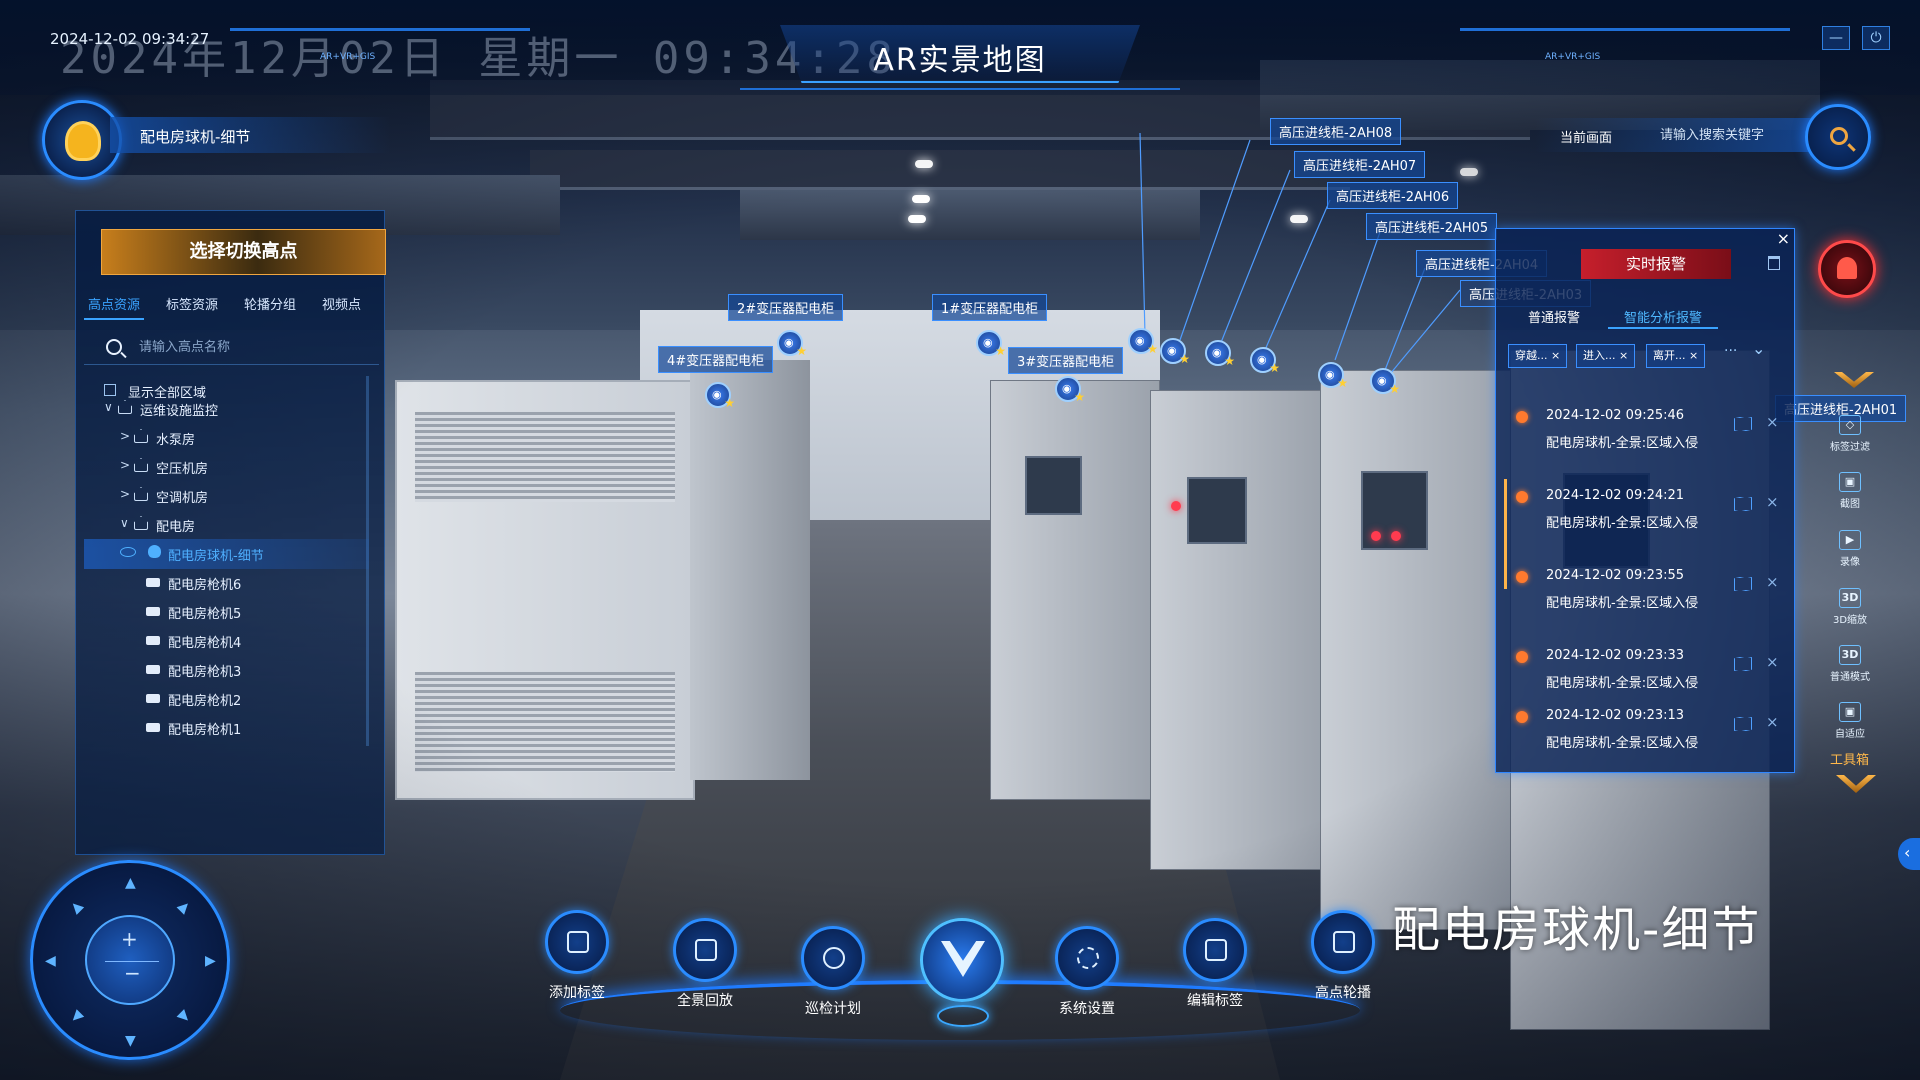 The width and height of the screenshot is (1920, 1080). Describe the element at coordinates (129, 939) in the screenshot. I see `zoom-in-button: +` at that location.